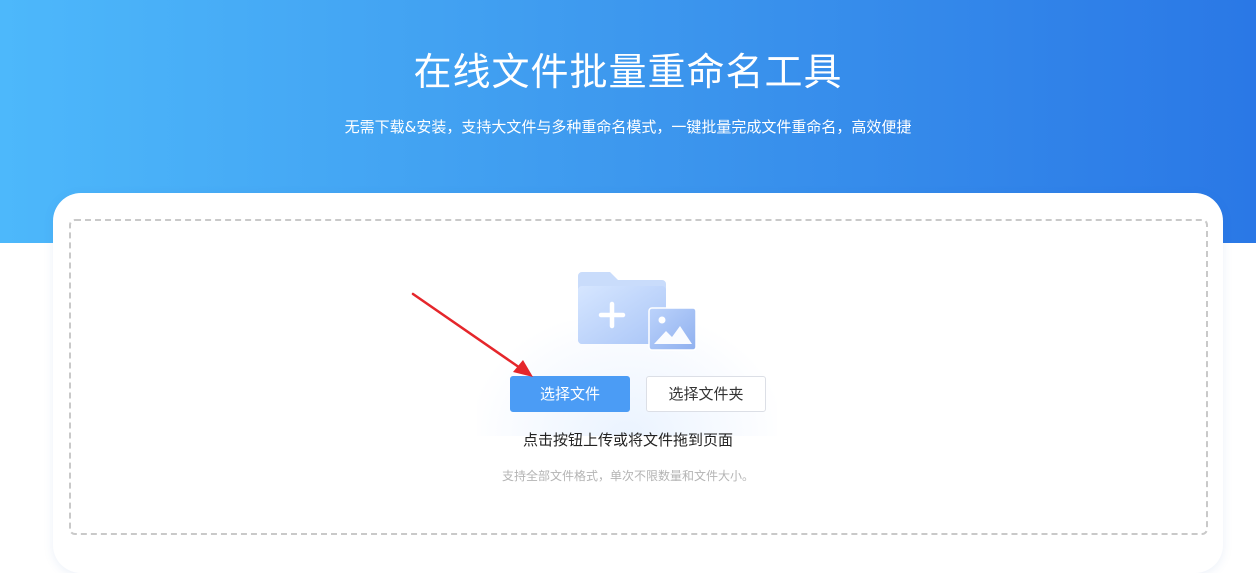 The width and height of the screenshot is (1256, 573). What do you see at coordinates (628, 127) in the screenshot?
I see `page-subtitle: 无需下载&安装，支持大文件与多种重命名模式，一键批量完成文件重命名，高效便捷` at bounding box center [628, 127].